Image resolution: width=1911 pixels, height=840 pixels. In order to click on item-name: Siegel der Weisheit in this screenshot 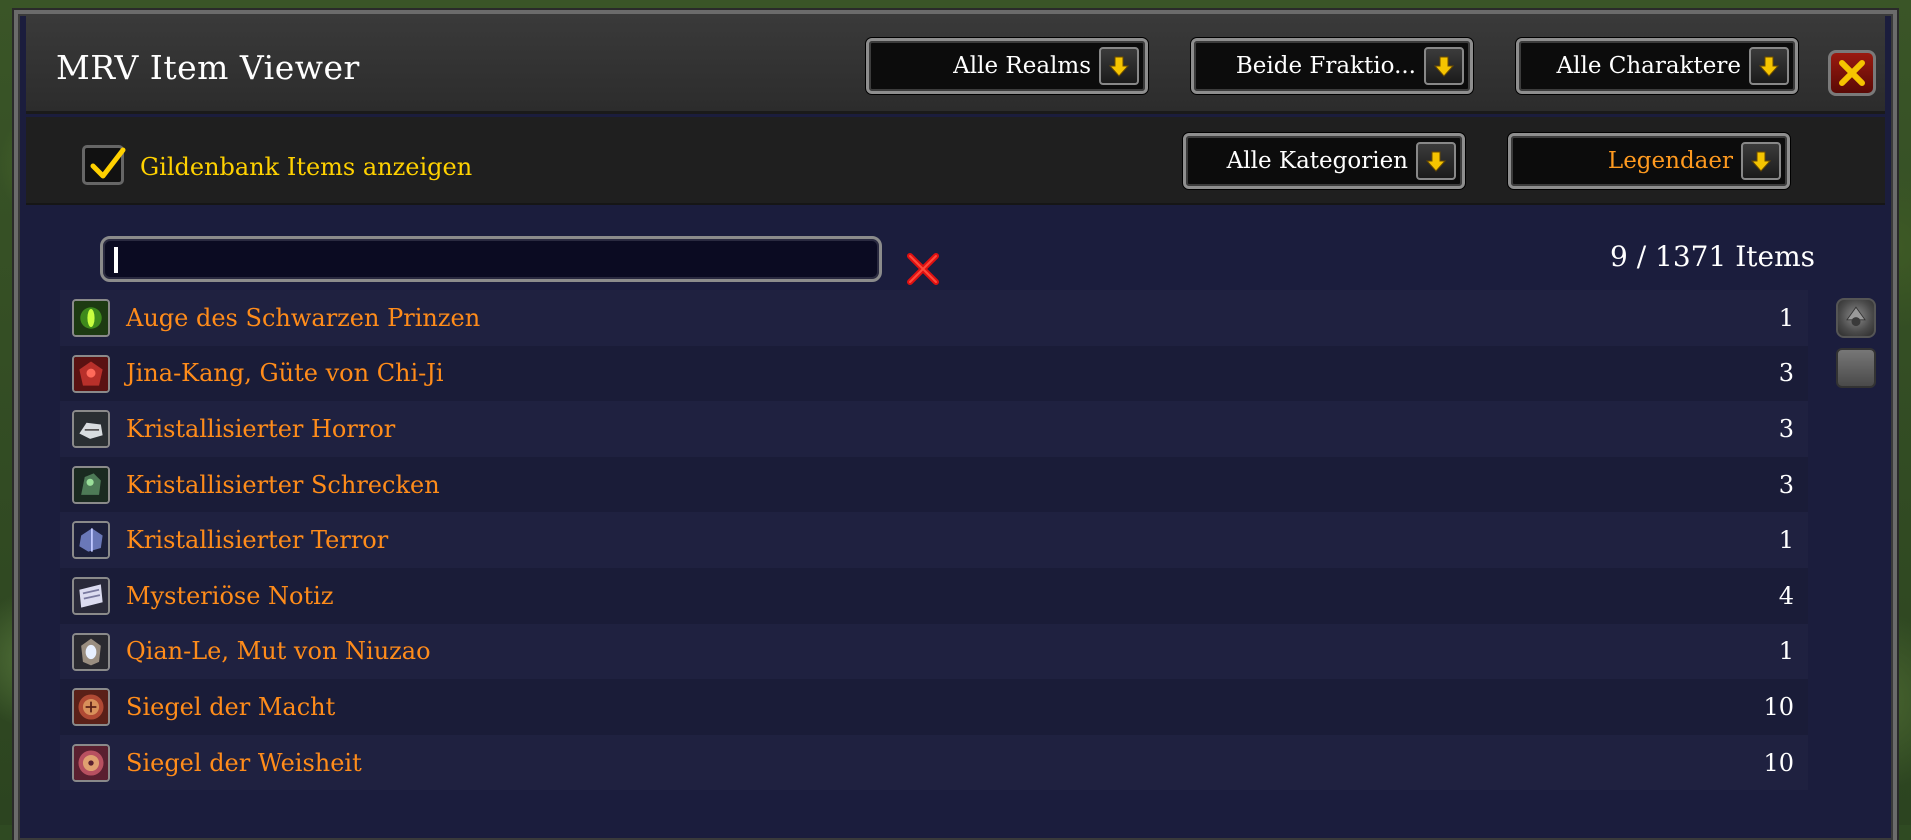, I will do `click(244, 763)`.